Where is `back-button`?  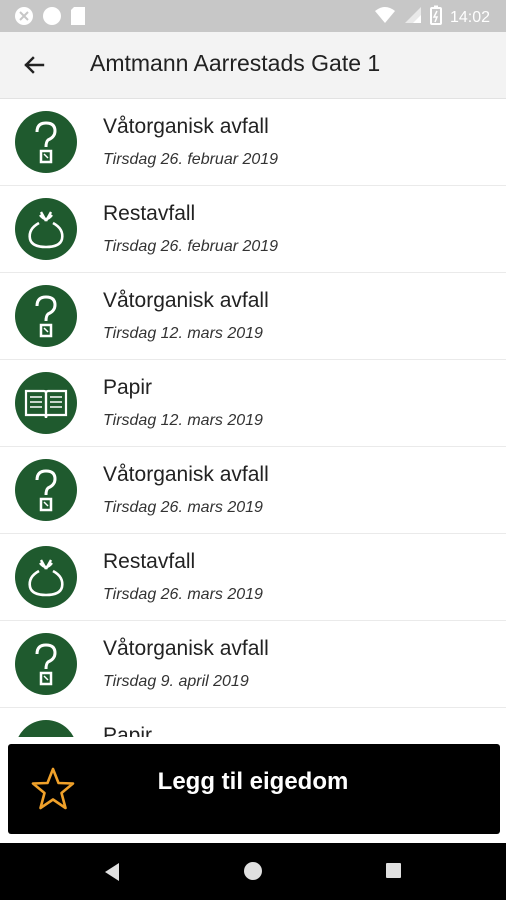 back-button is located at coordinates (34, 65).